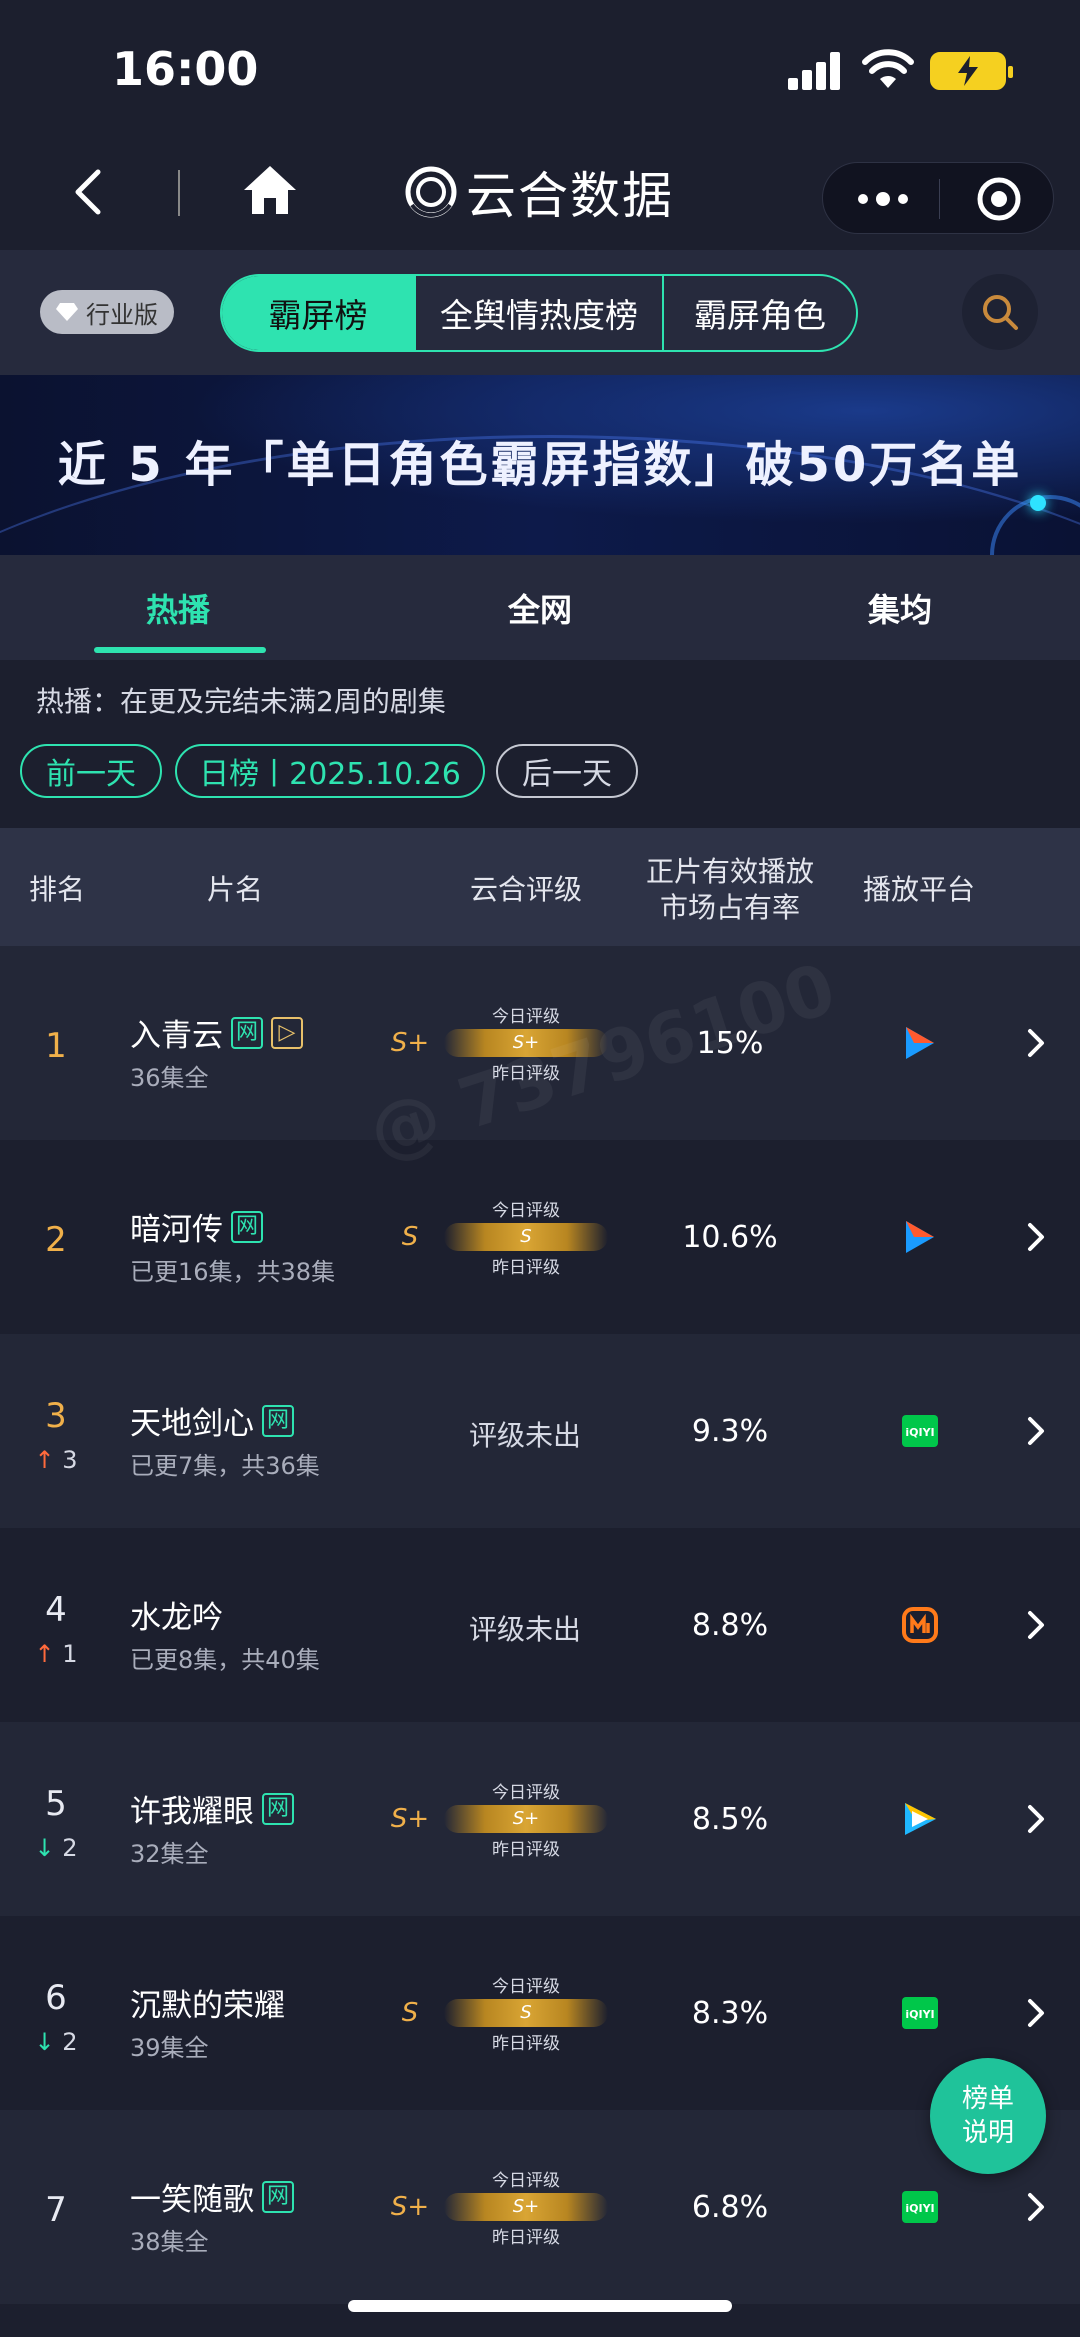 The width and height of the screenshot is (1080, 2337). I want to click on cellular-signal-icon, so click(816, 71).